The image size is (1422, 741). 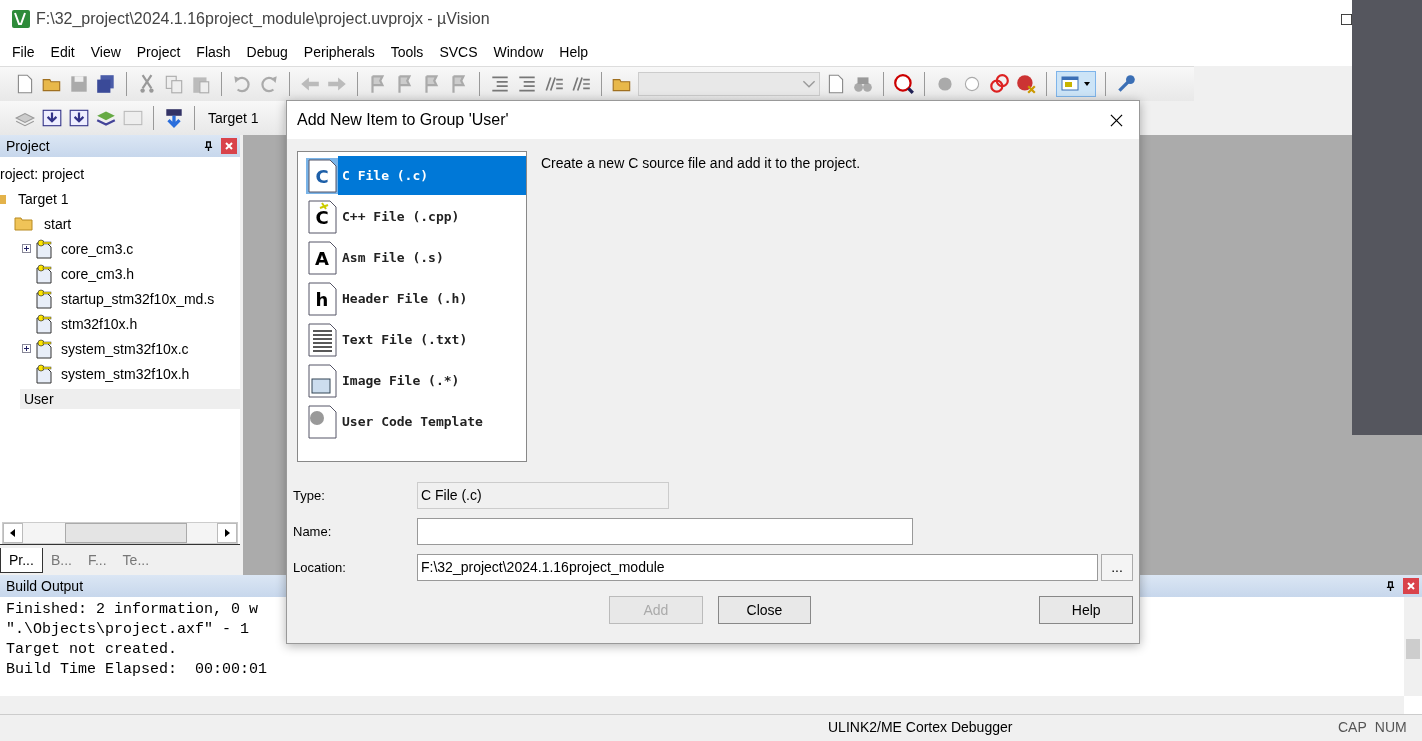 What do you see at coordinates (267, 52) in the screenshot?
I see `menu-item: Debug` at bounding box center [267, 52].